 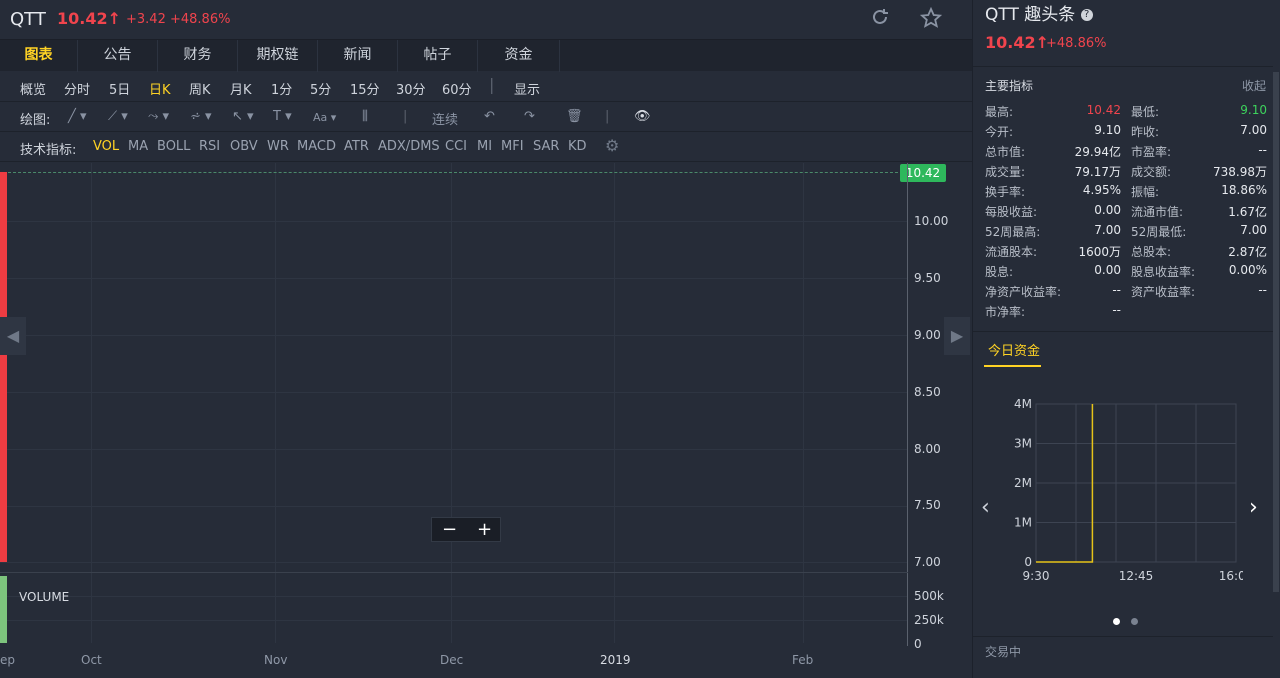 I want to click on settings-gear-icon: ⚙, so click(x=612, y=145).